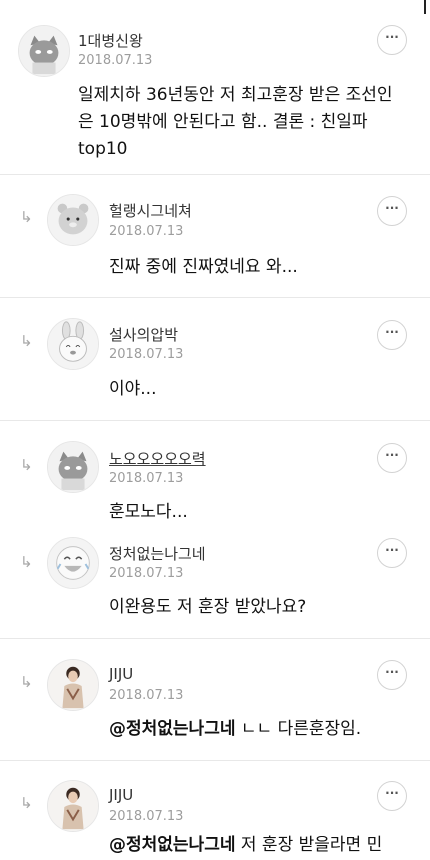  What do you see at coordinates (425, 7) in the screenshot?
I see `top-edge-mark` at bounding box center [425, 7].